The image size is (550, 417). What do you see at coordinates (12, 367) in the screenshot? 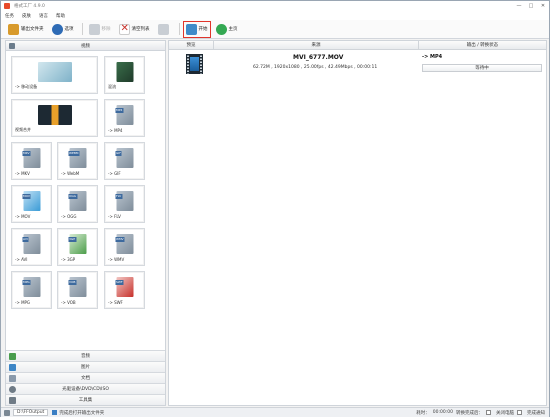
I see `picture-icon` at bounding box center [12, 367].